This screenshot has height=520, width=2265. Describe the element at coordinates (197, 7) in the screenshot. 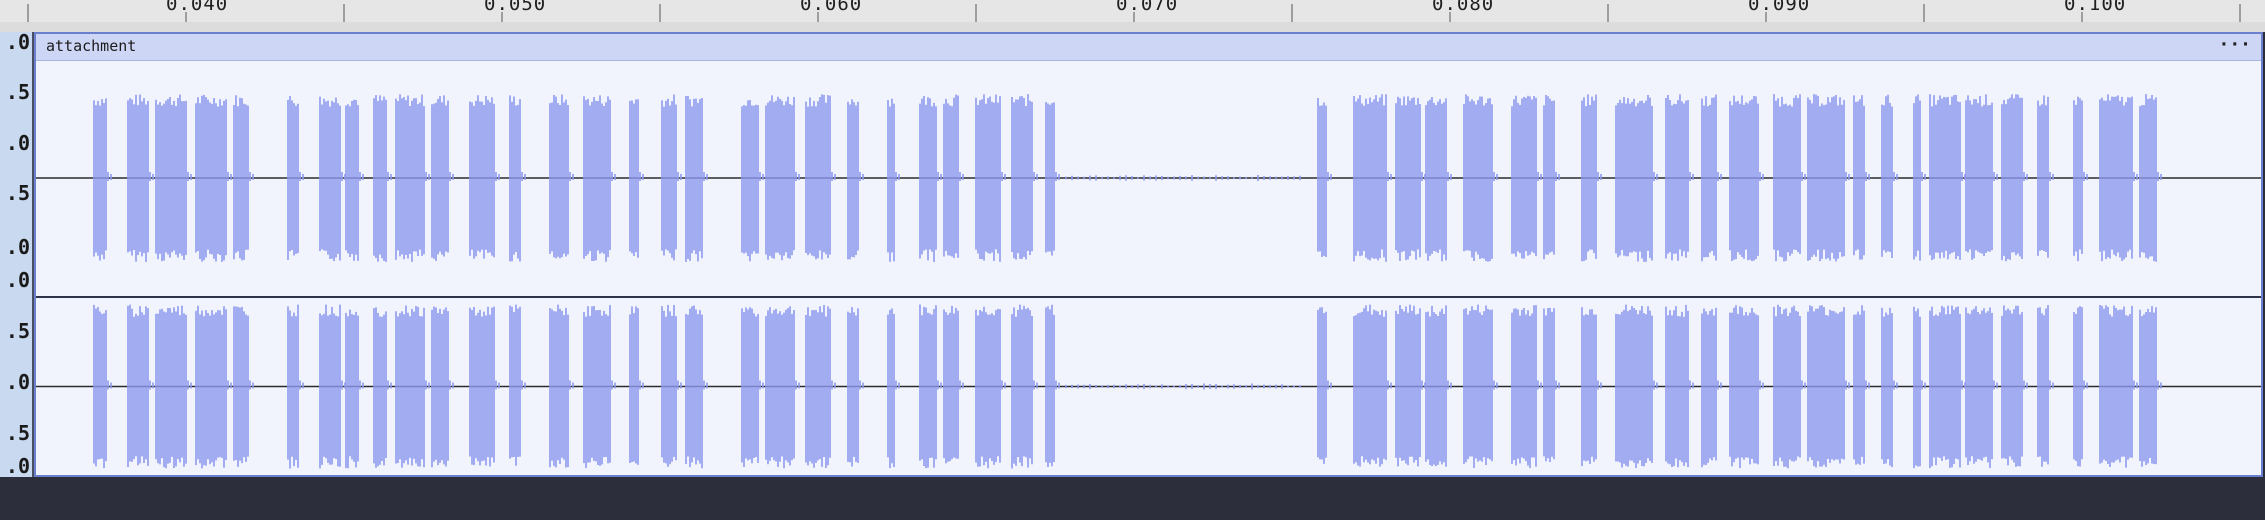

I see `ruler-label: 0.040` at that location.